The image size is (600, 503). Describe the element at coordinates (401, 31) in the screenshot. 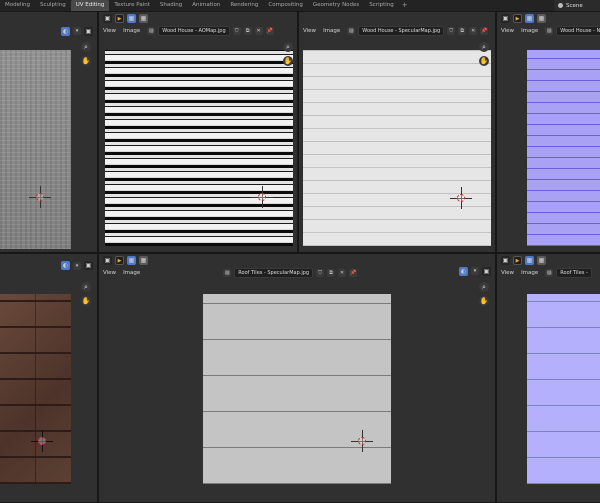

I see `image-name-field: Wood House - SpecularMap.jpg` at that location.